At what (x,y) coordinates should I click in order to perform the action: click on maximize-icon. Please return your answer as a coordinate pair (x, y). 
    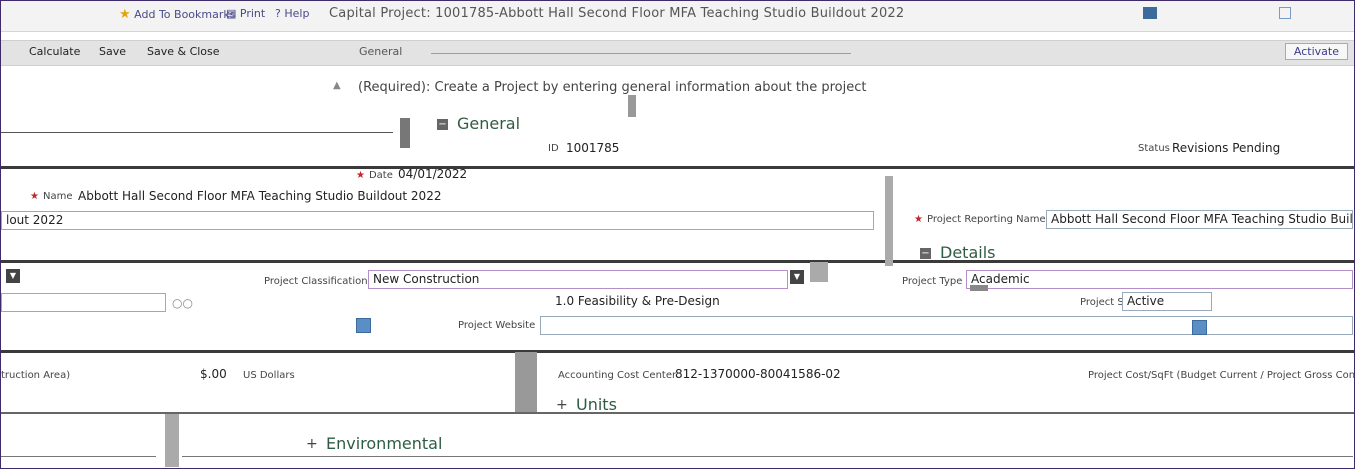
    Looking at the image, I should click on (1285, 13).